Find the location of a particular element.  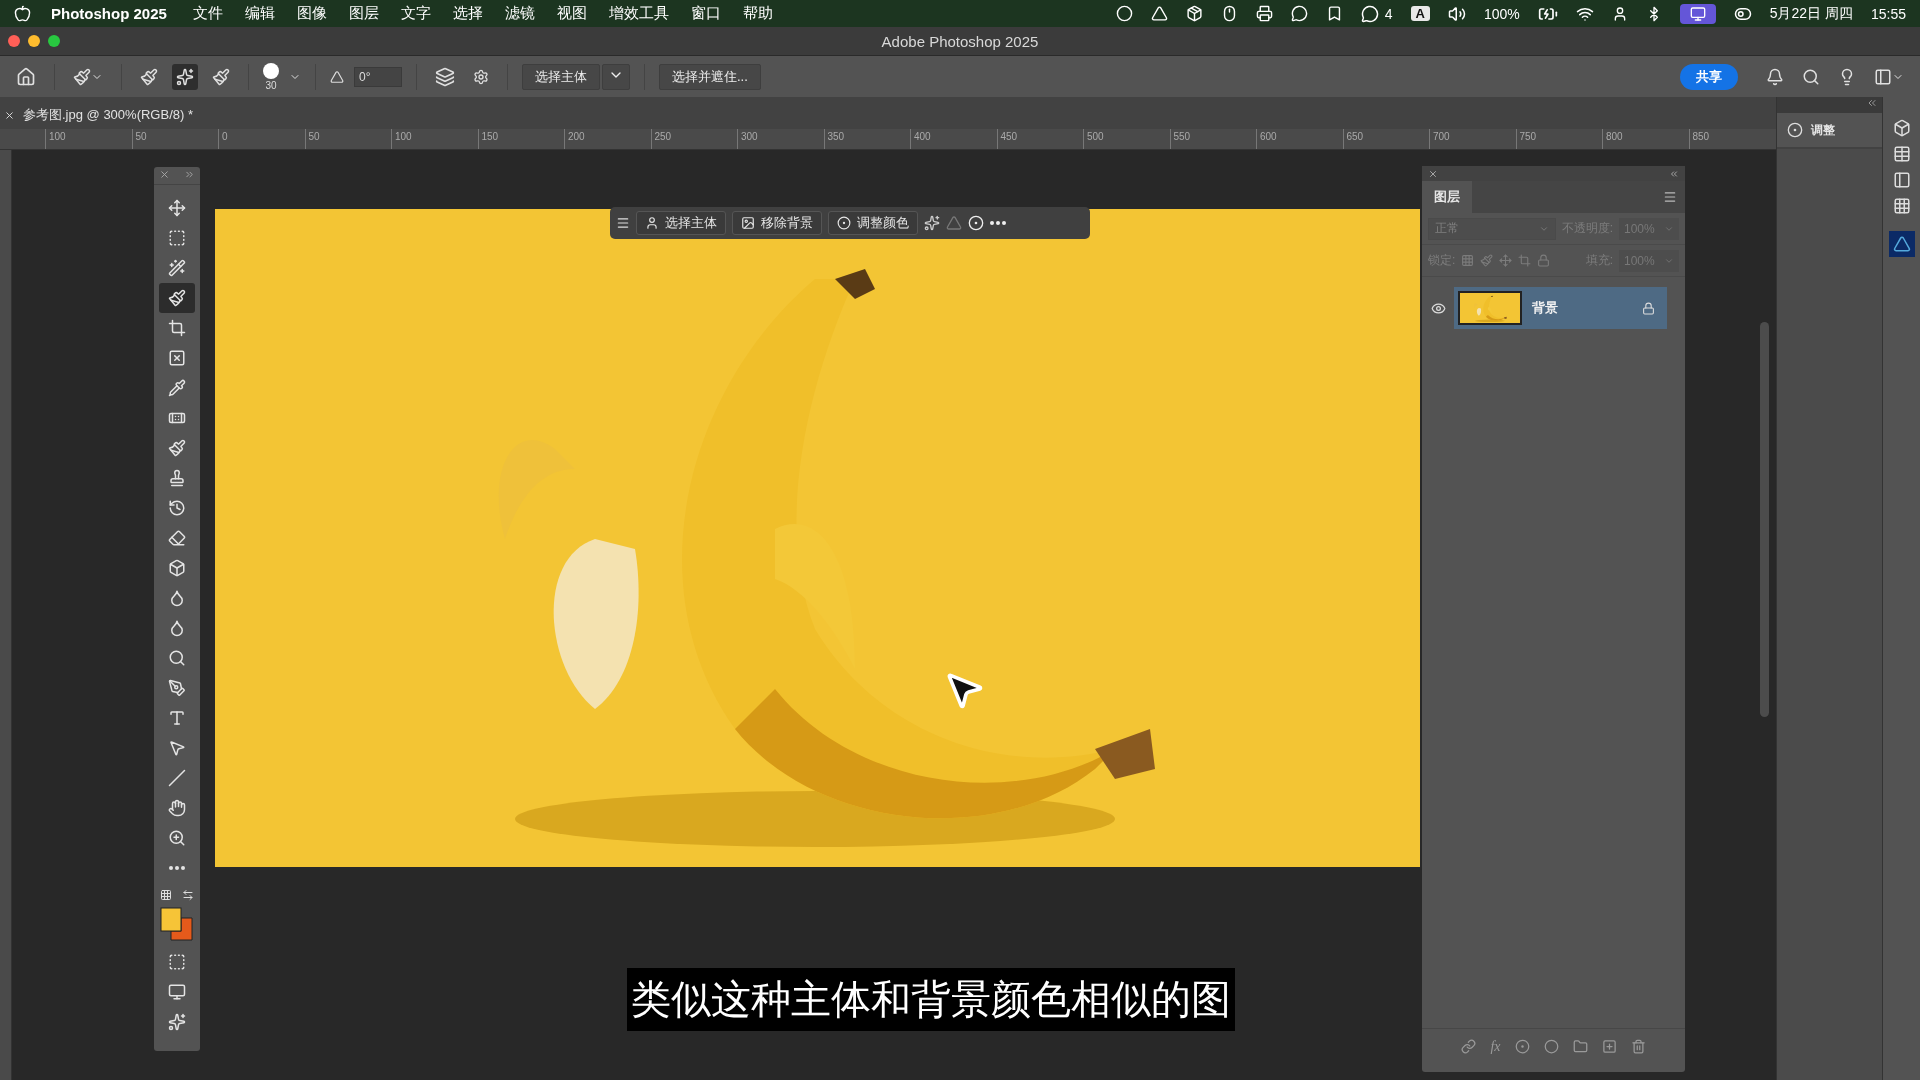

printer-icon is located at coordinates (1264, 13).